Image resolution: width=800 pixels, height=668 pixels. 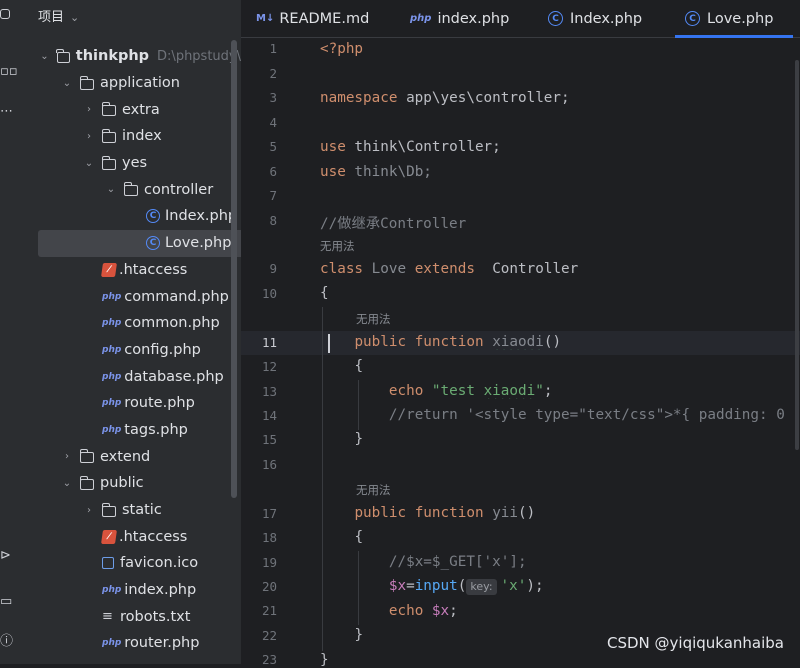 What do you see at coordinates (58, 15) in the screenshot?
I see `project-panel-header: 项目 ⌄` at bounding box center [58, 15].